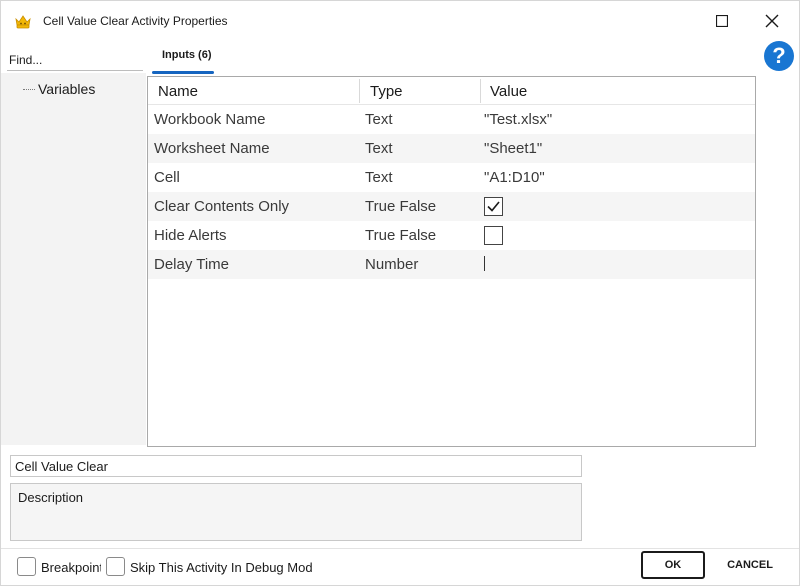 Image resolution: width=800 pixels, height=586 pixels. What do you see at coordinates (210, 119) in the screenshot?
I see `property-name: Workbook Name` at bounding box center [210, 119].